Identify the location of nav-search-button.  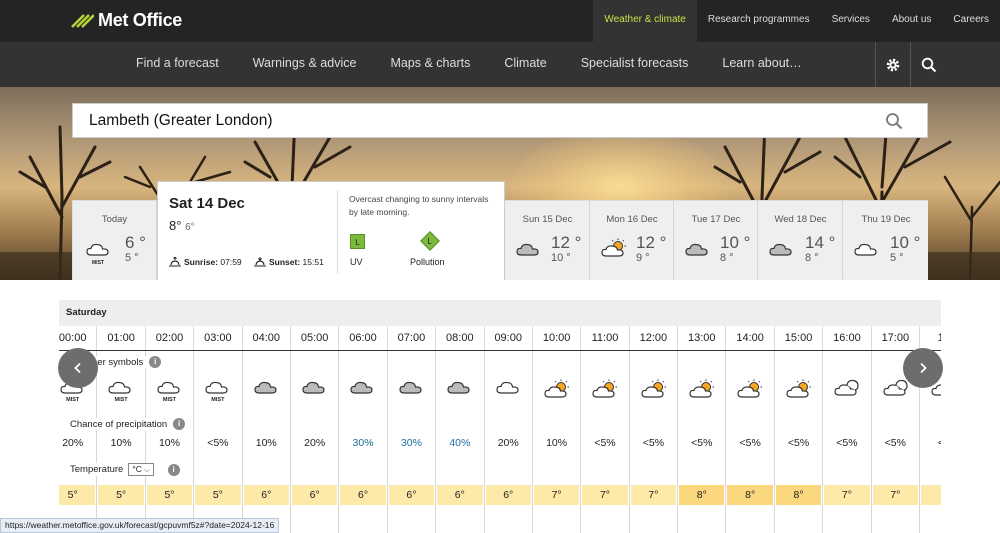
(929, 64).